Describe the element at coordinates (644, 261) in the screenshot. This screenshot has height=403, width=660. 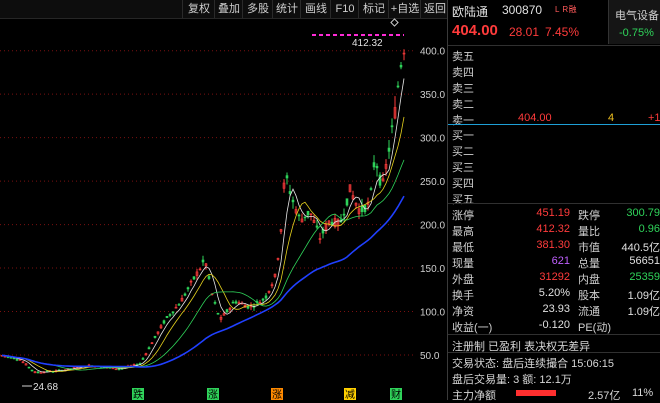
I see `stat-value: 56651` at that location.